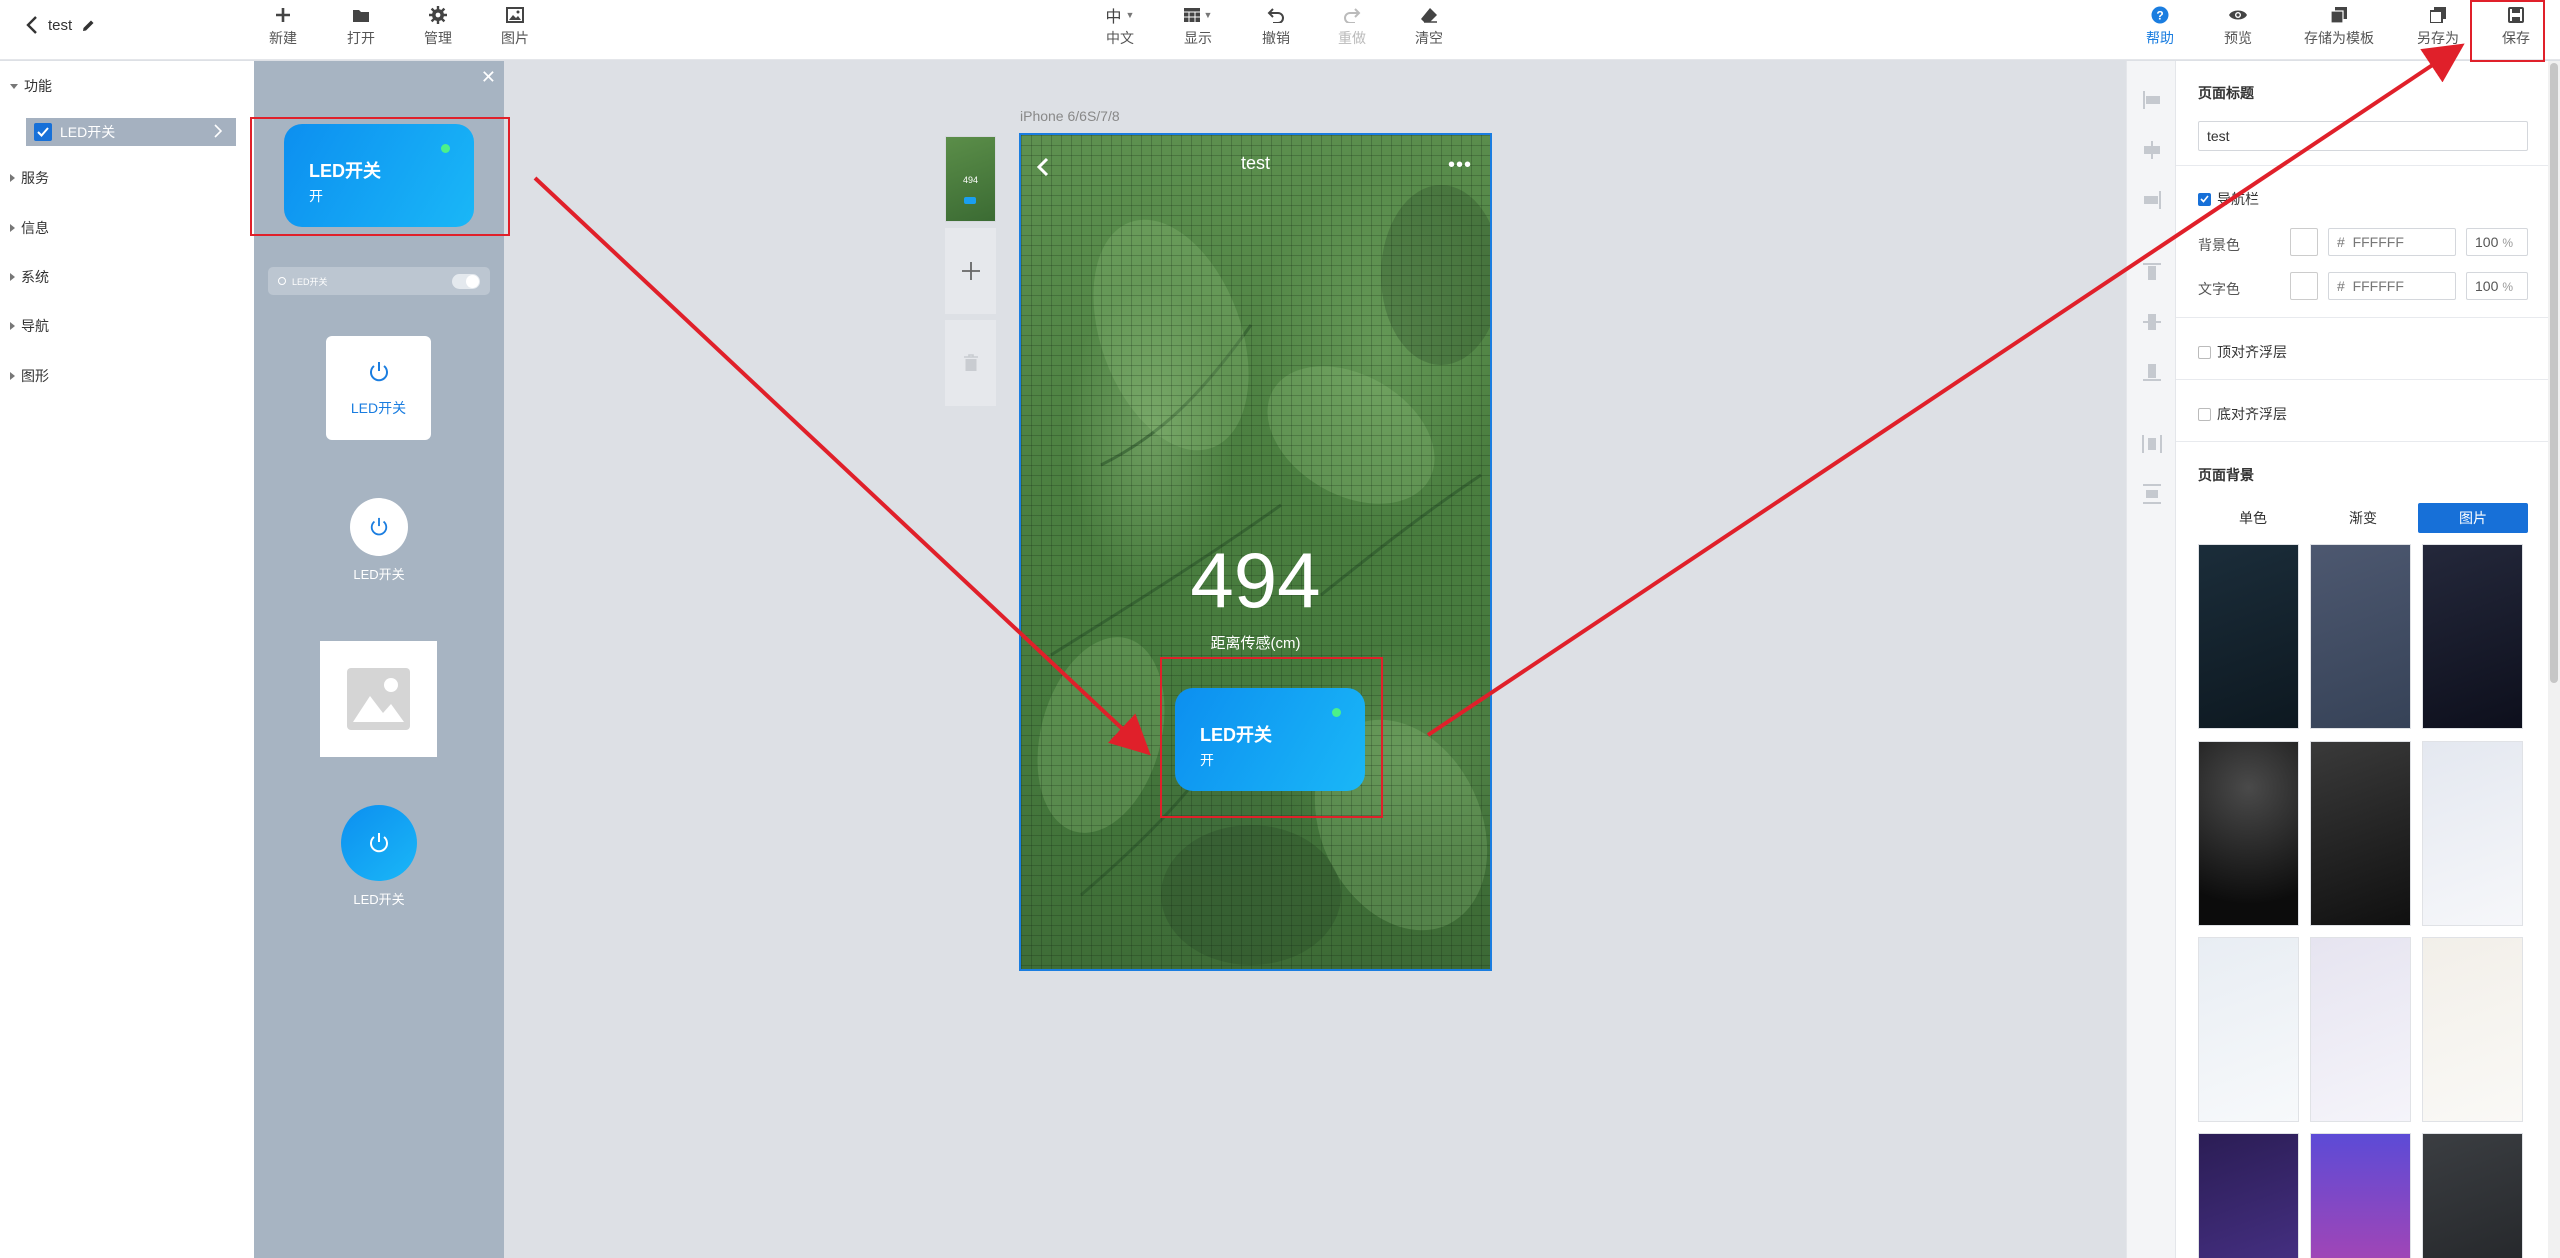 The image size is (2560, 1258). Describe the element at coordinates (488, 77) in the screenshot. I see `close-icon: ✕` at that location.